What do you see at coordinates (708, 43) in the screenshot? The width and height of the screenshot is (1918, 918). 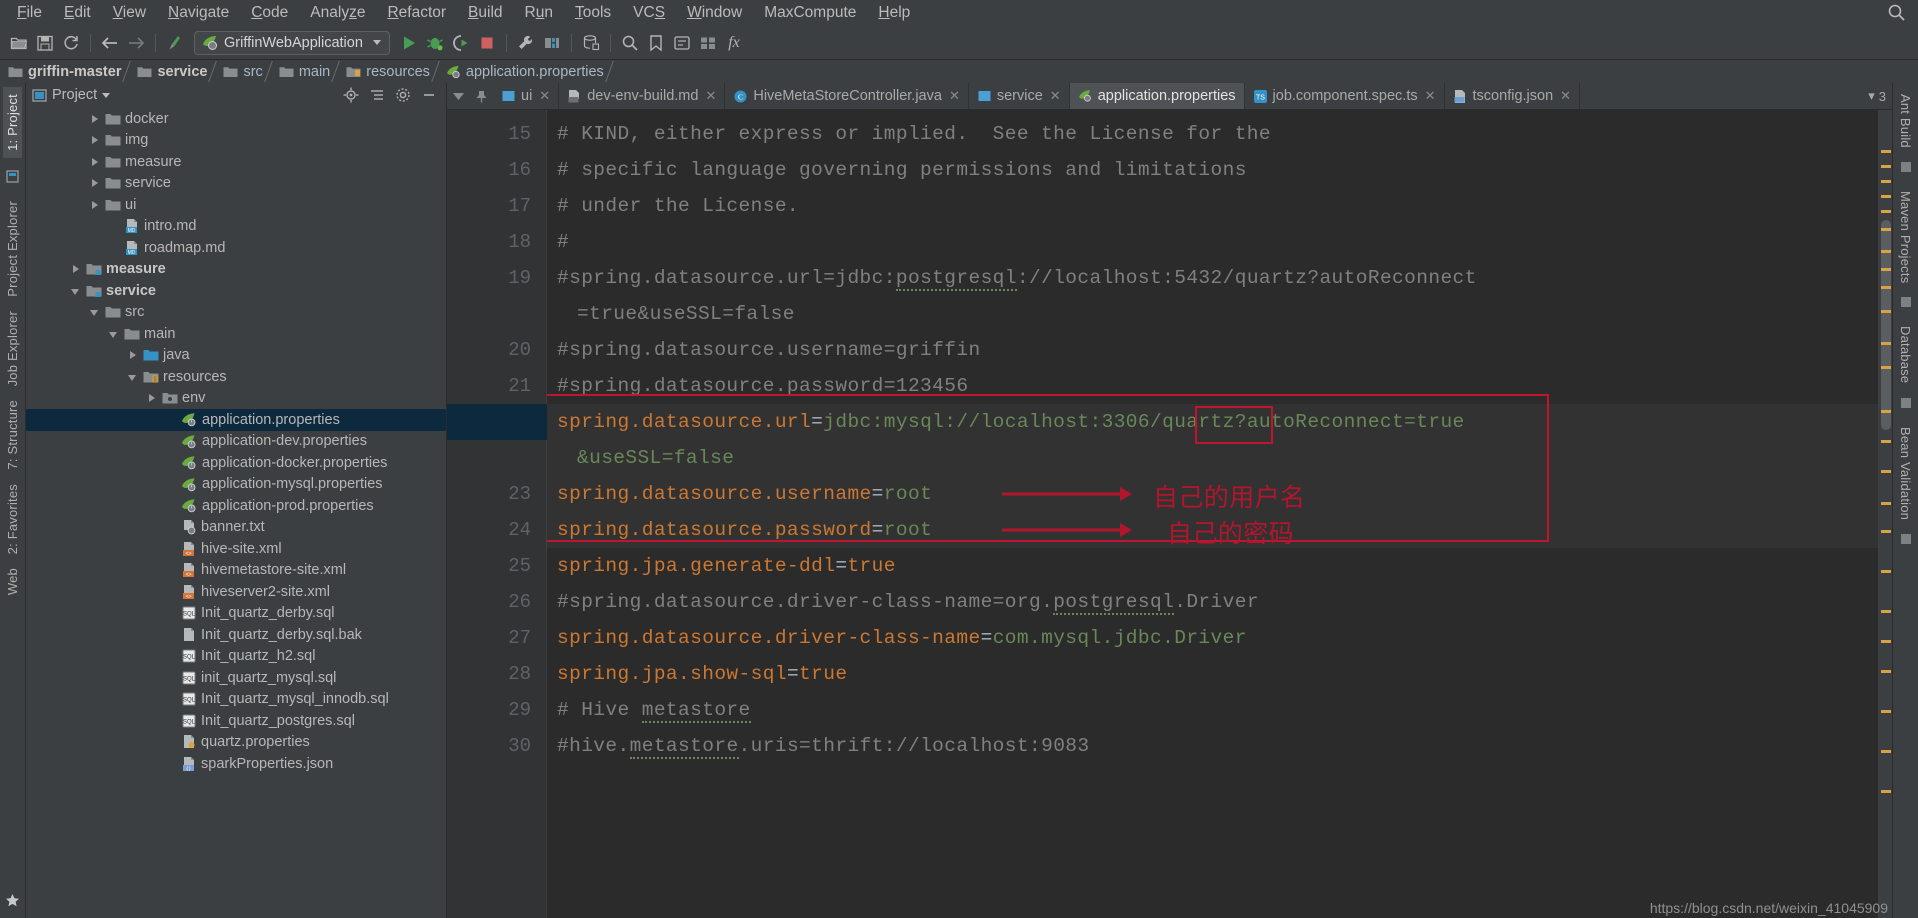 I see `project-structure-icon` at bounding box center [708, 43].